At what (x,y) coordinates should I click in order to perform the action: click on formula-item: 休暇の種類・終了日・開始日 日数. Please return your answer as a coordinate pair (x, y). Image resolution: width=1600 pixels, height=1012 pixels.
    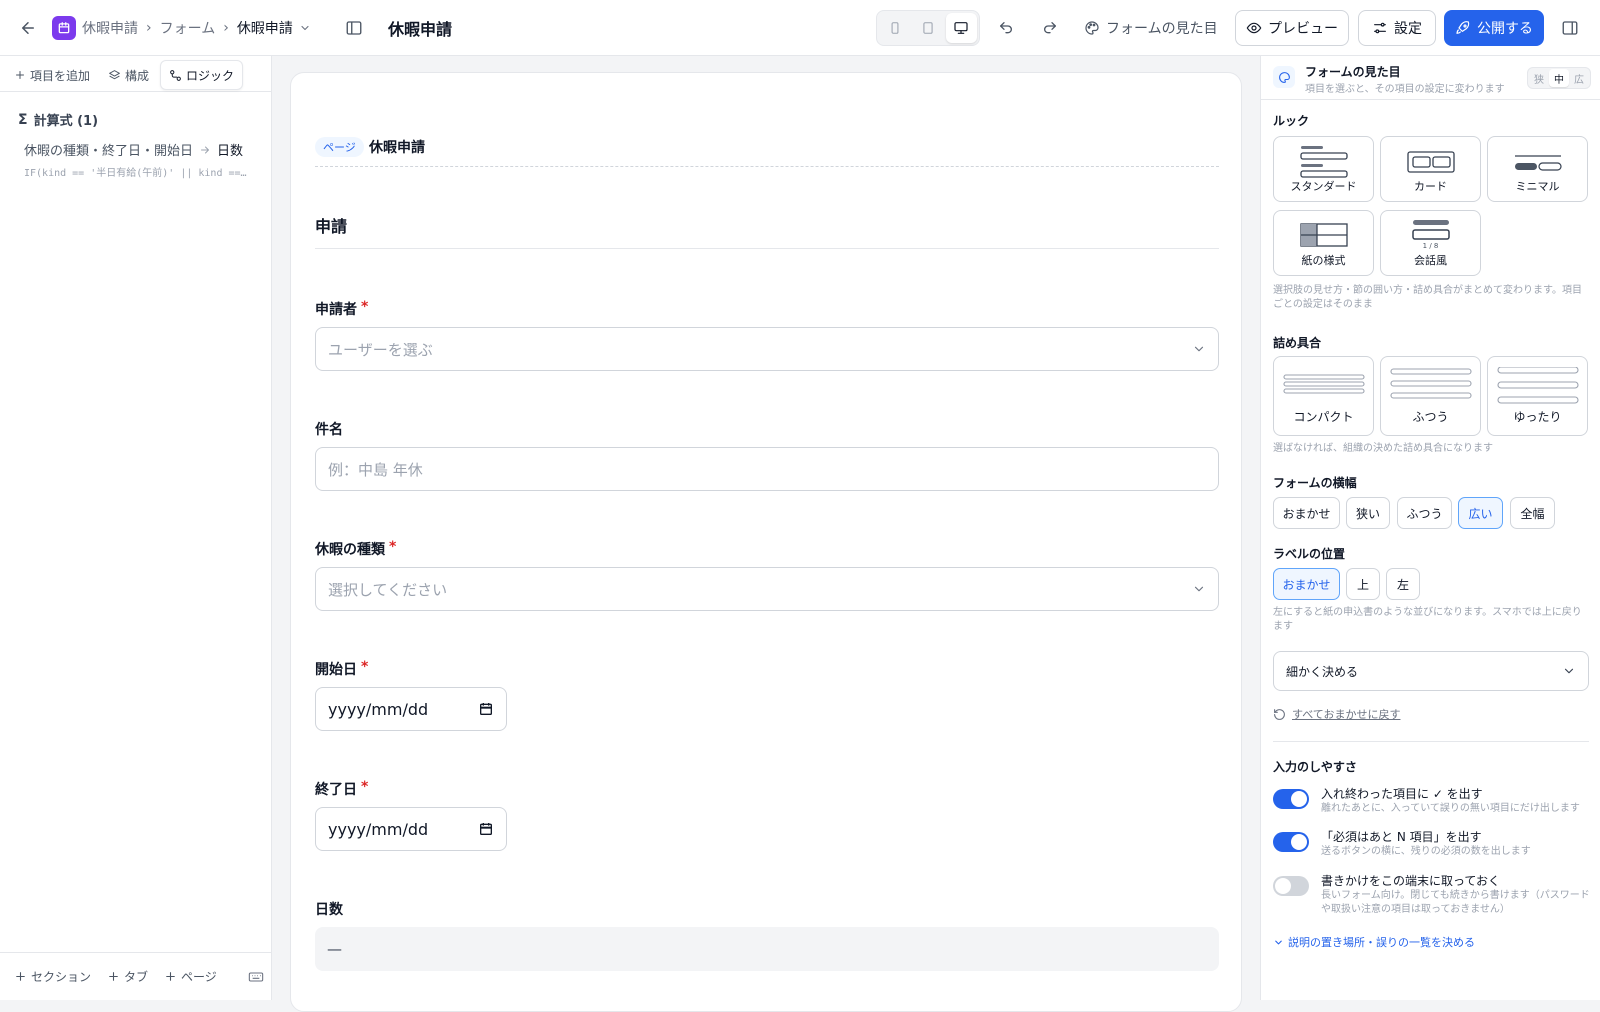
    Looking at the image, I should click on (133, 149).